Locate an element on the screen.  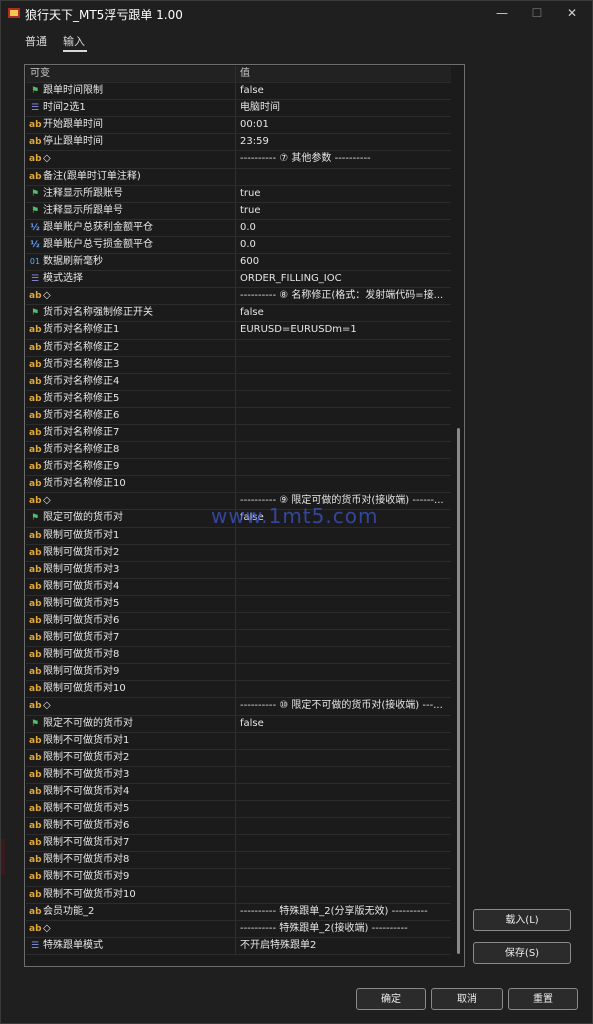
parameter-row: ab 货币对名称修正10 is located at coordinates (238, 485).